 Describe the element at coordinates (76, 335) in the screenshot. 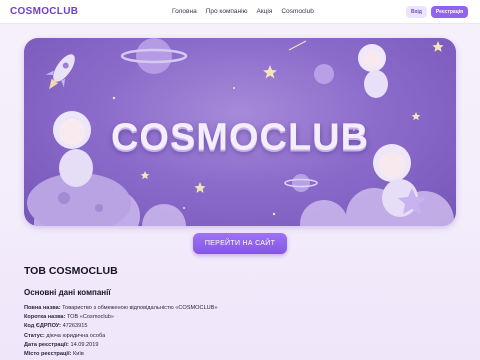

I see `detail-value: діюча юридична особа` at that location.